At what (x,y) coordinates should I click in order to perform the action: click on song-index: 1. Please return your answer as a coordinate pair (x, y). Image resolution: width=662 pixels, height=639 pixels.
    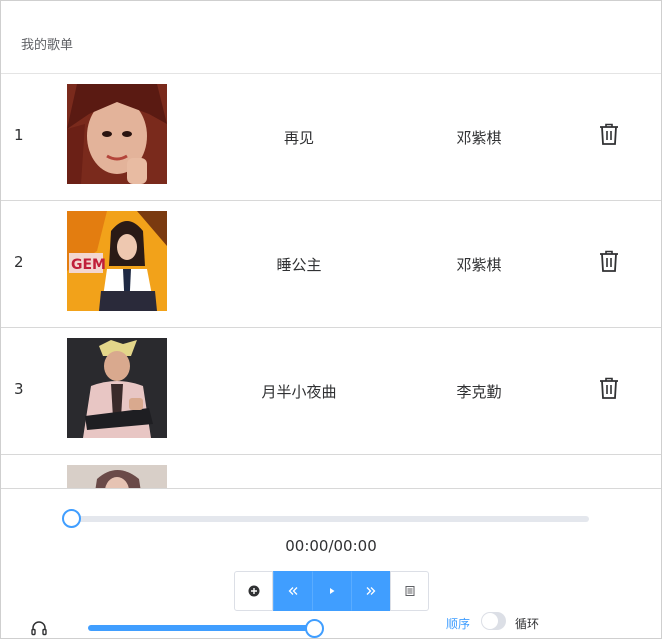
    Looking at the image, I should click on (19, 135).